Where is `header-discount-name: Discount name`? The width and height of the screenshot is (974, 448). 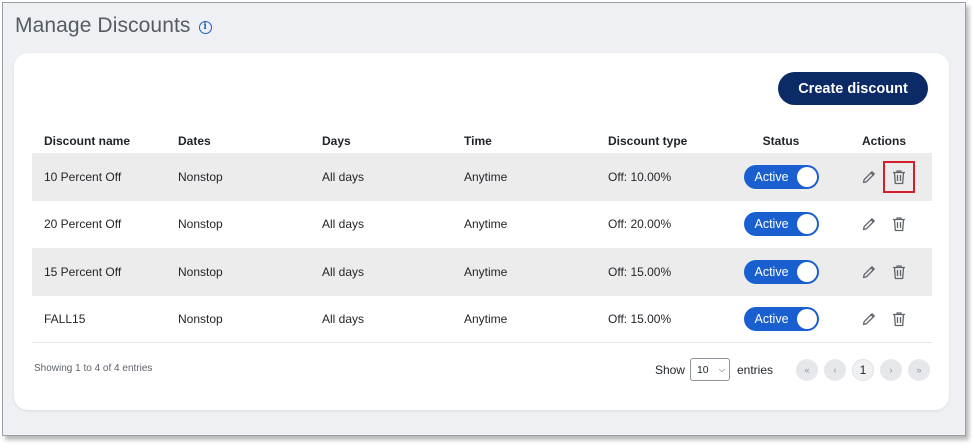 header-discount-name: Discount name is located at coordinates (105, 141).